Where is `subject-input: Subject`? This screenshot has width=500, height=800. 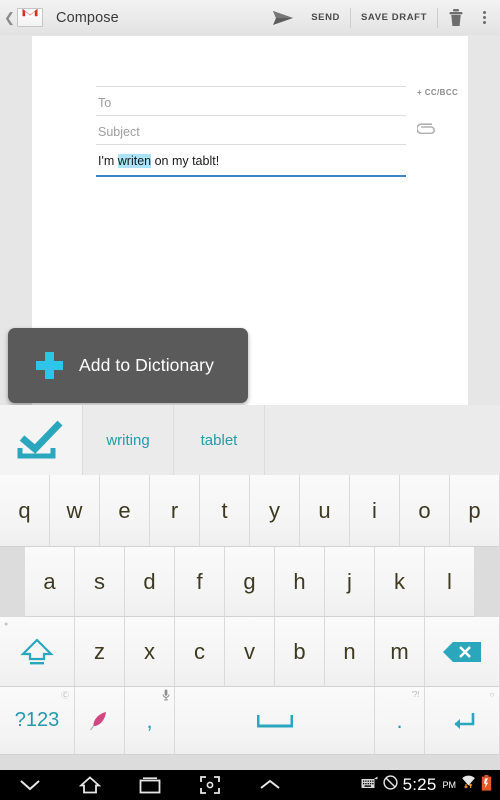 subject-input: Subject is located at coordinates (119, 132).